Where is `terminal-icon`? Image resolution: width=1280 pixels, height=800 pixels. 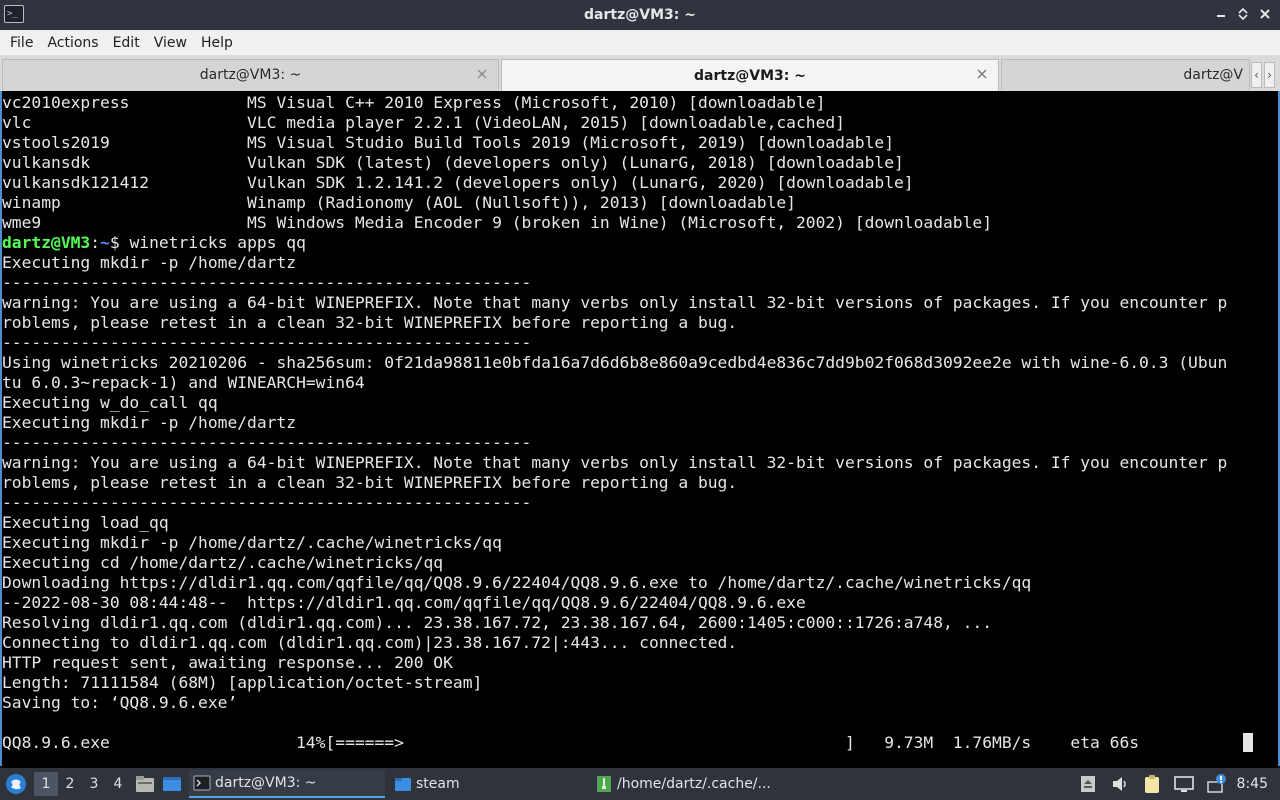
terminal-icon is located at coordinates (202, 783).